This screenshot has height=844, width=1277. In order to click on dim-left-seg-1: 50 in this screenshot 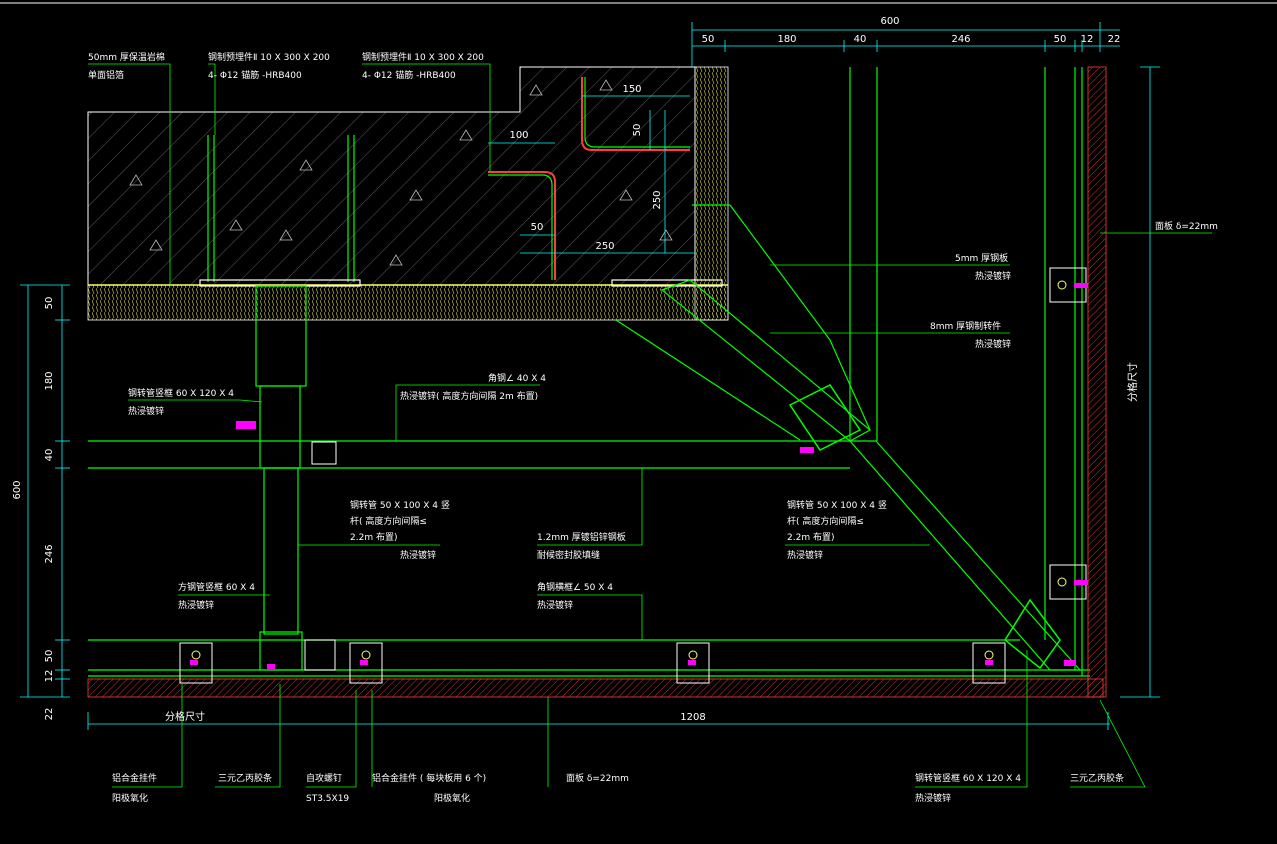, I will do `click(49, 303)`.